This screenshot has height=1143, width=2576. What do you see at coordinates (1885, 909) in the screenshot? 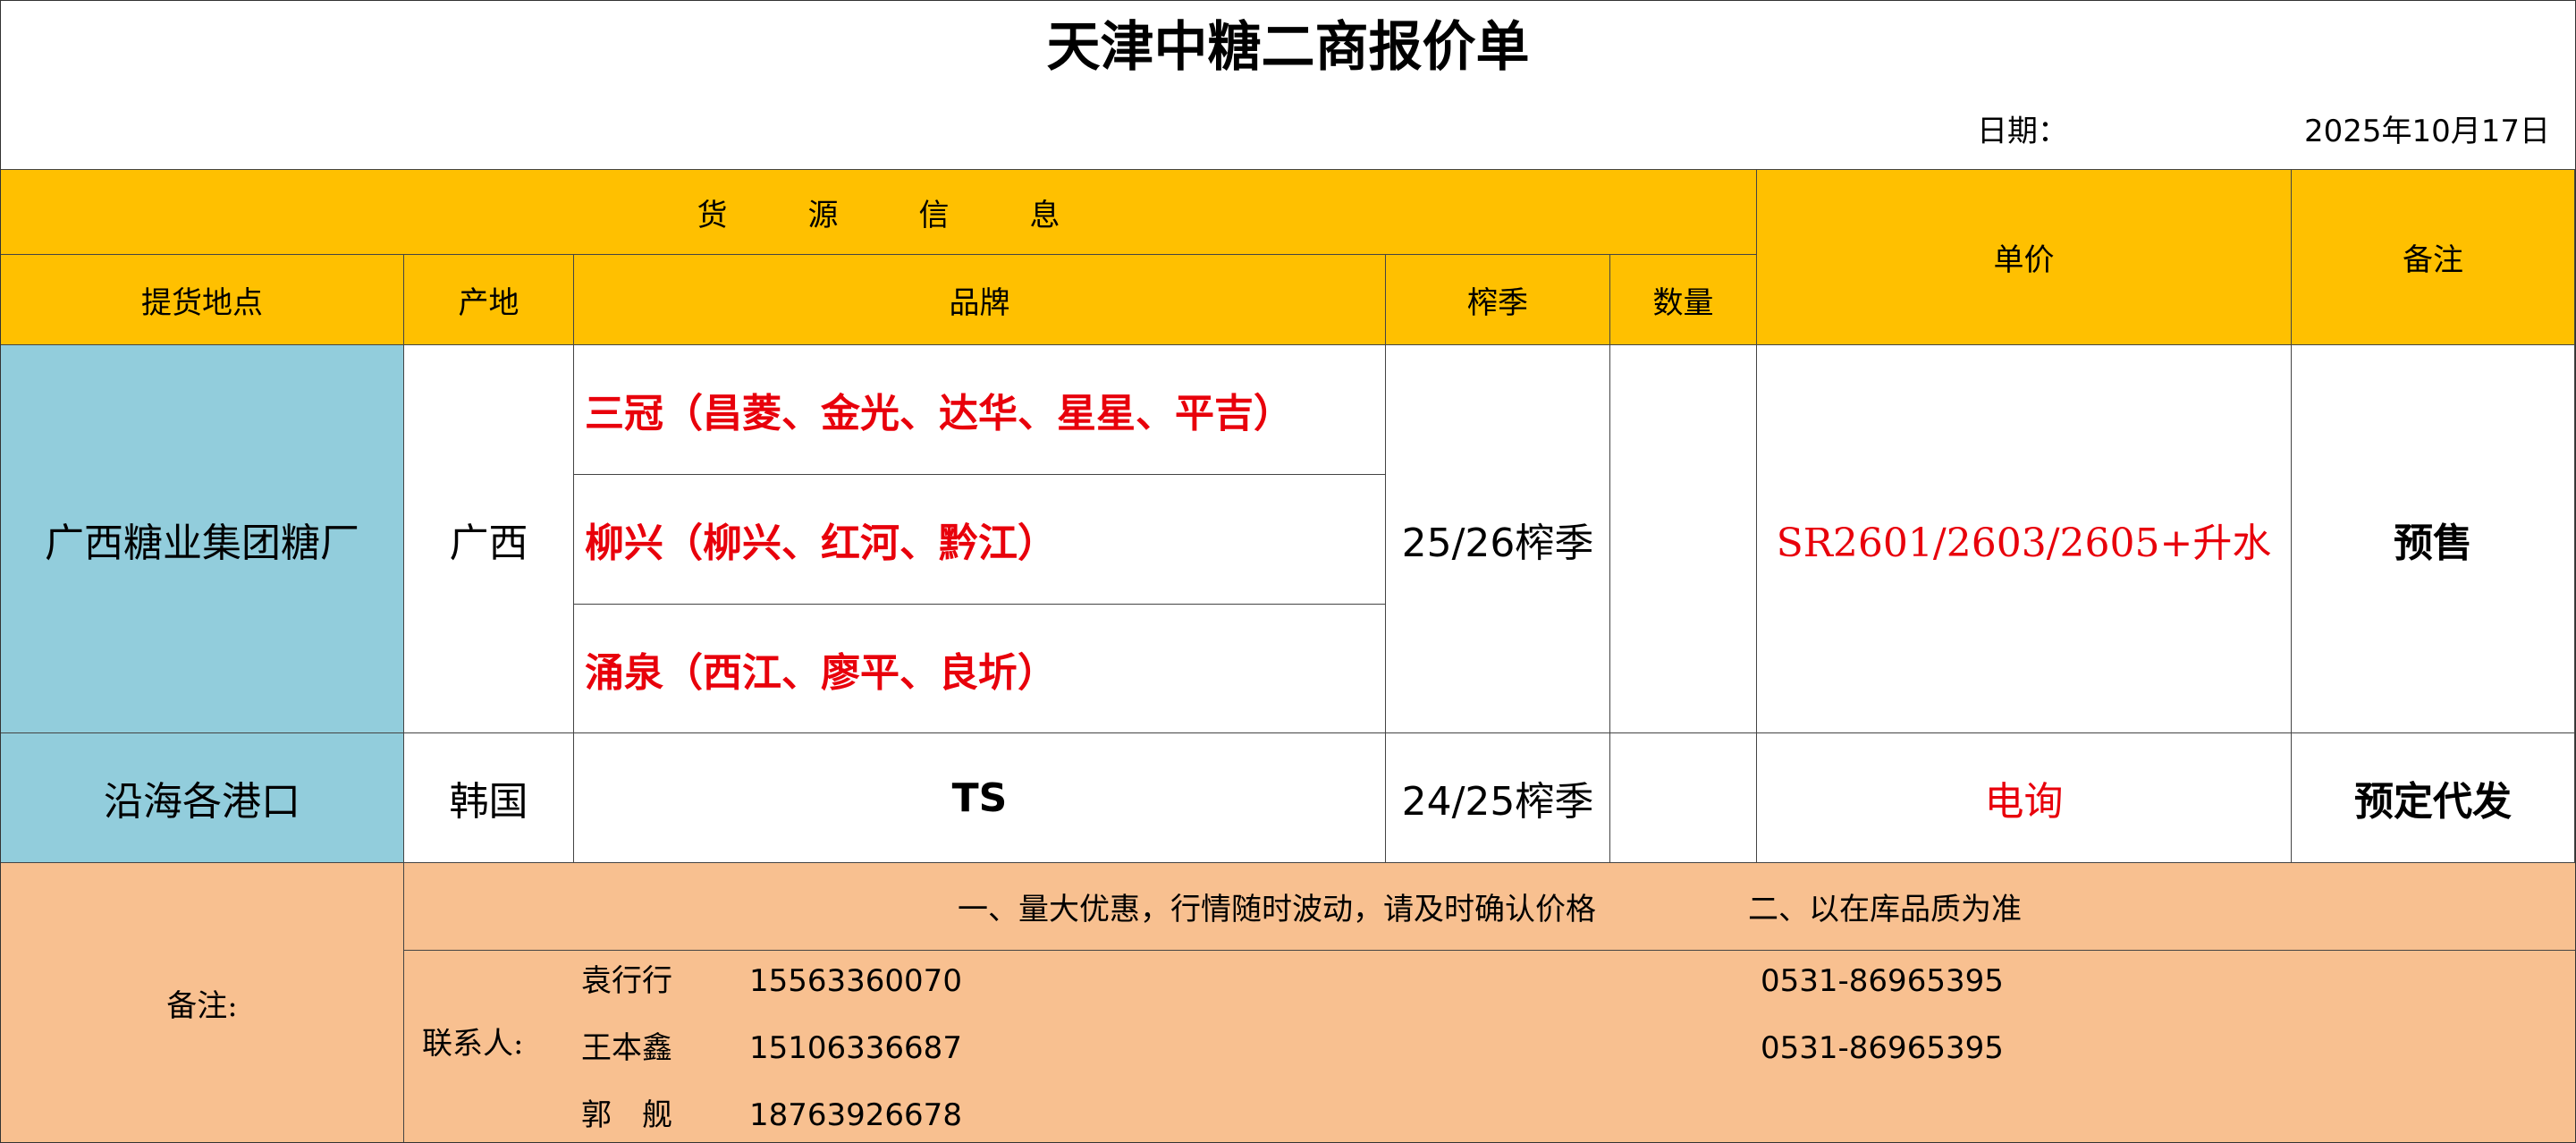
I see `notice-2: 二、以在库品质为准` at bounding box center [1885, 909].